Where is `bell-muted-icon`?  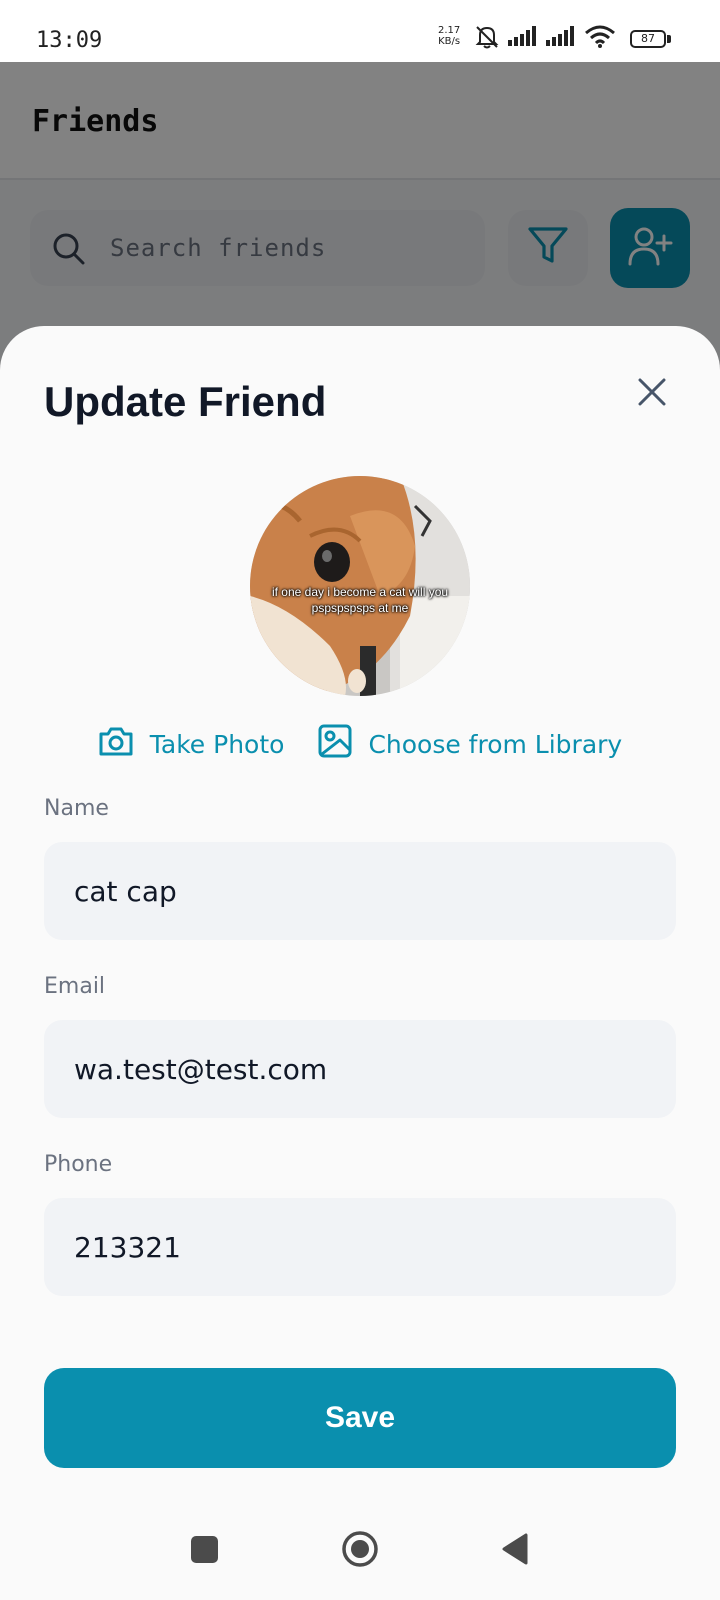
bell-muted-icon is located at coordinates (487, 39).